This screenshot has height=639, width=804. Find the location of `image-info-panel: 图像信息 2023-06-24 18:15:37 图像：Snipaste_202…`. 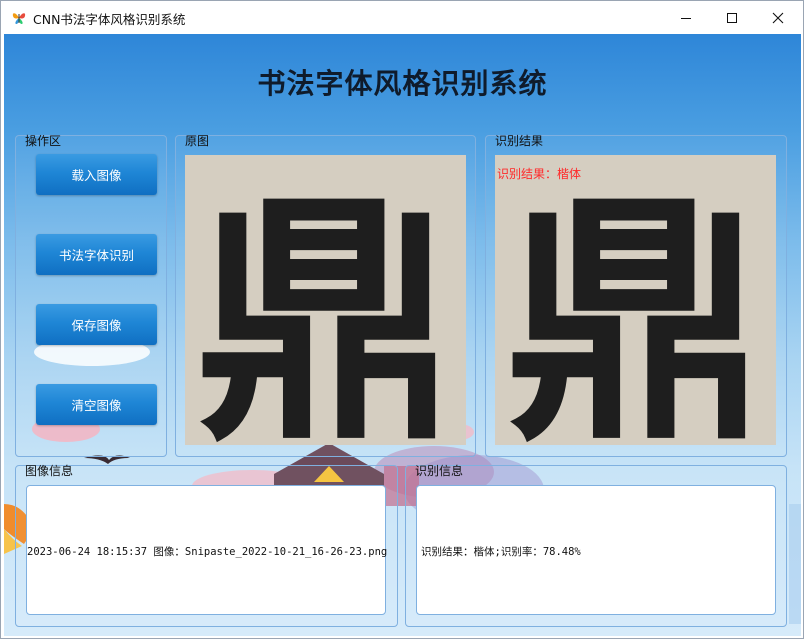

image-info-panel: 图像信息 2023-06-24 18:15:37 图像：Snipaste_202… is located at coordinates (206, 545).